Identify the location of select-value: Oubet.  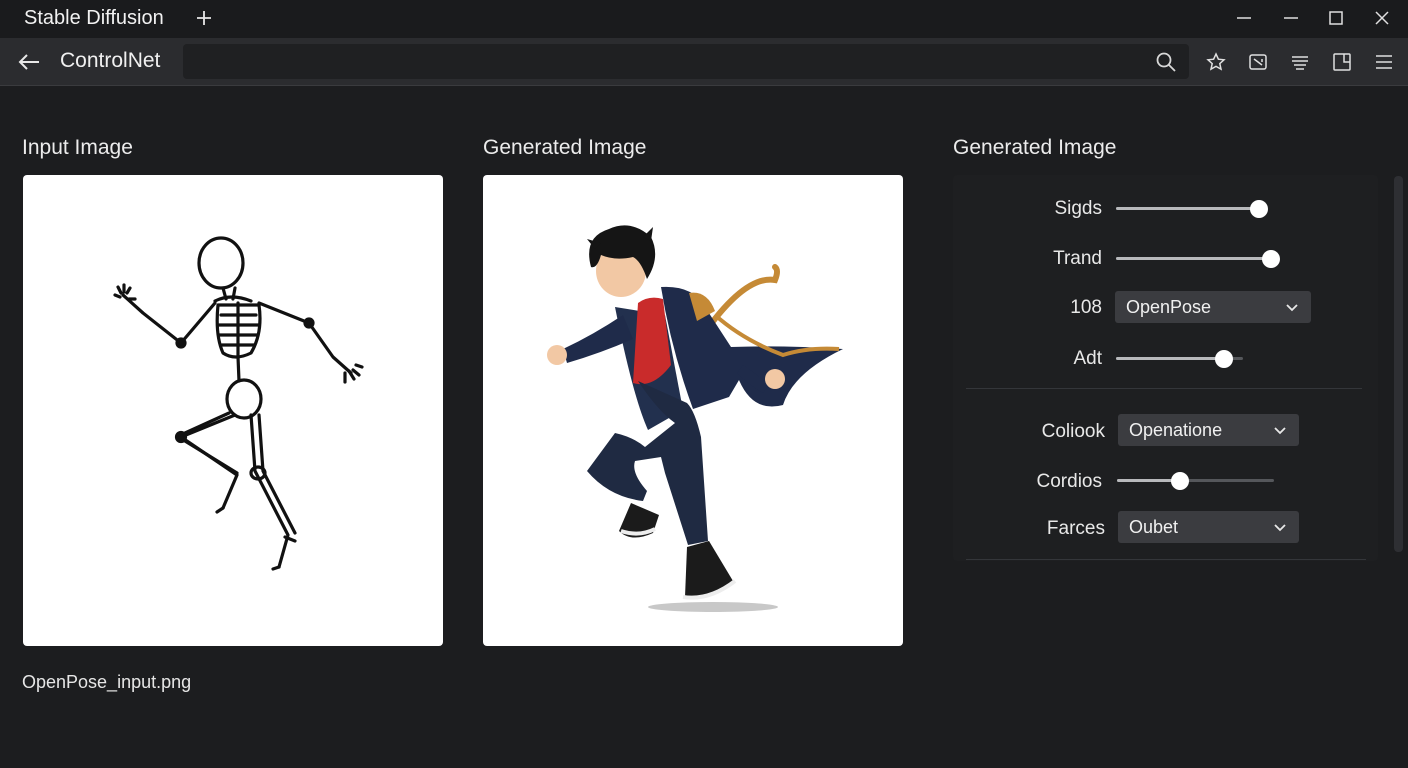
(1154, 527).